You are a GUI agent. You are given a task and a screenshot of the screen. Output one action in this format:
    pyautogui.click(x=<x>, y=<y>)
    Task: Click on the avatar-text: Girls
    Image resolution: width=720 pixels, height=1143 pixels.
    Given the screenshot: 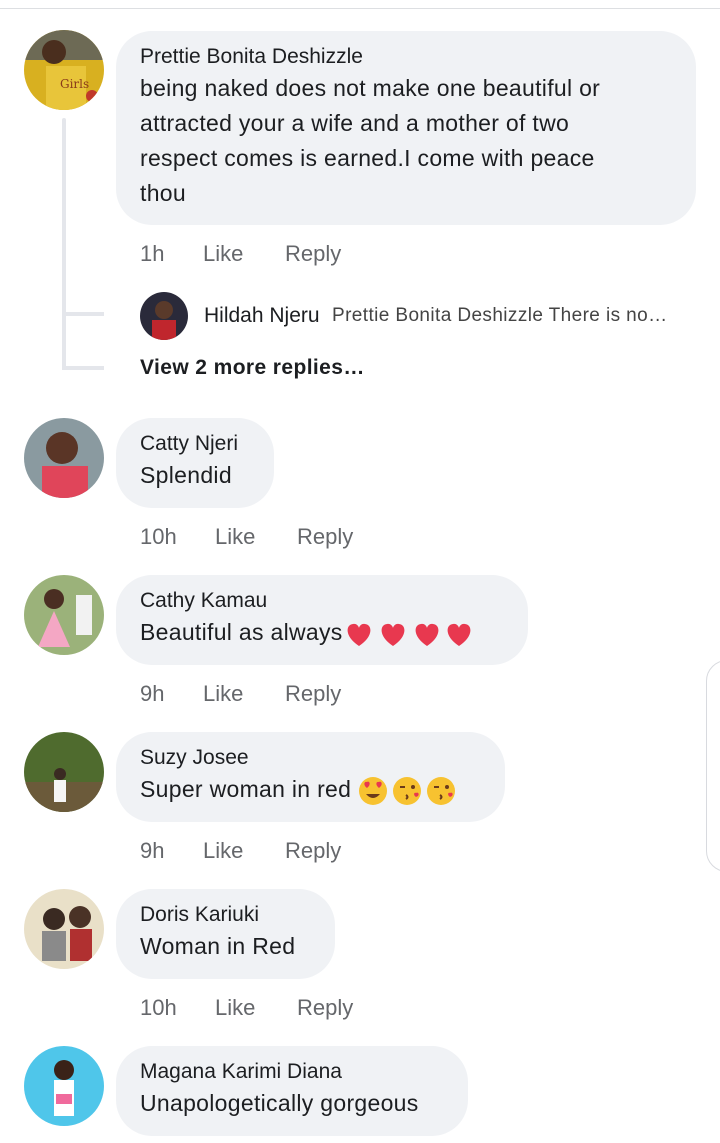 What is the action you would take?
    pyautogui.click(x=74, y=84)
    